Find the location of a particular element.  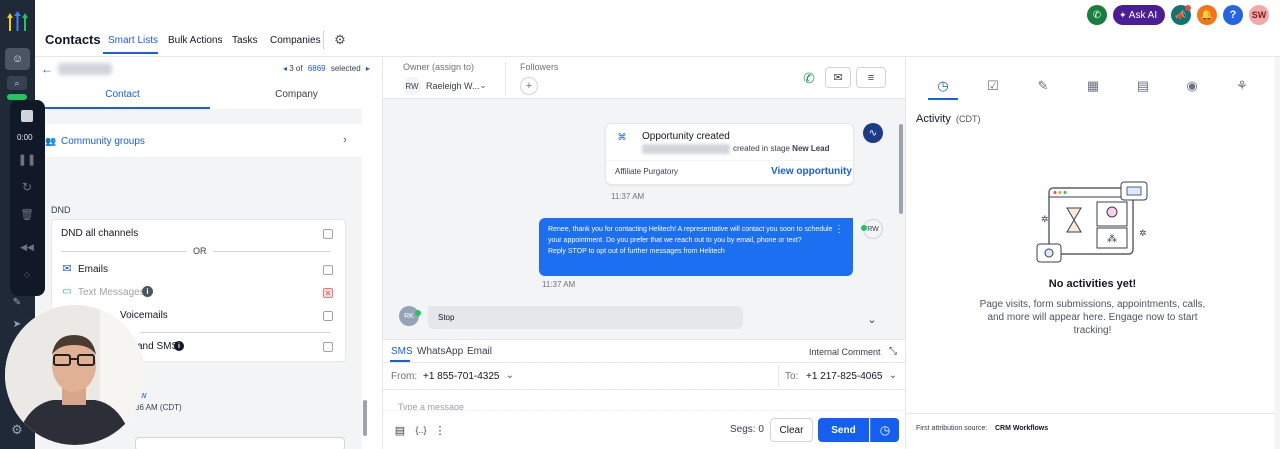

info-icon: i is located at coordinates (147, 291).